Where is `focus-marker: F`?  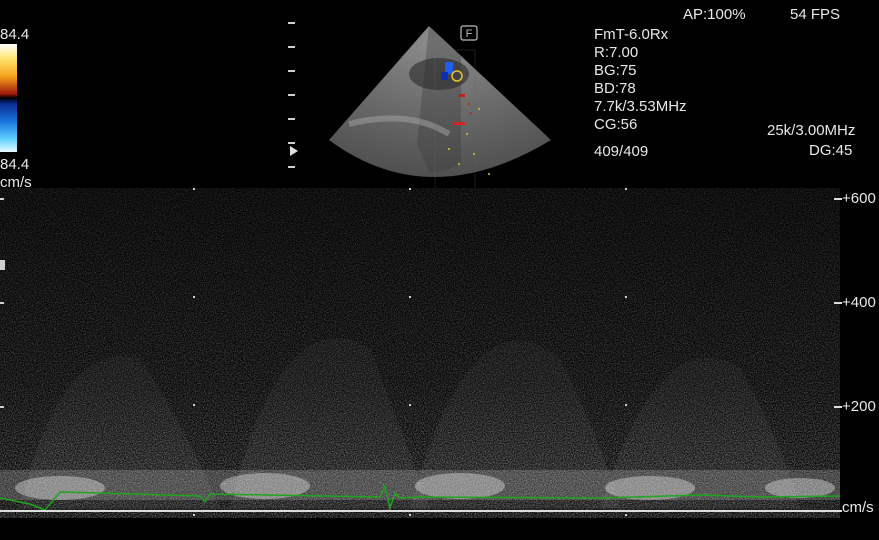
focus-marker: F is located at coordinates (469, 34).